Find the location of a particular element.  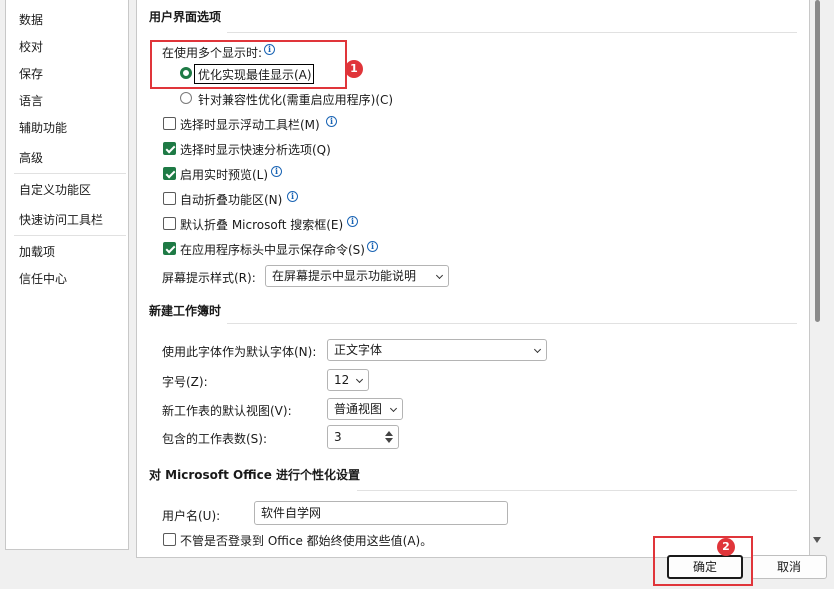

checkbox-quick-analysis-label: 选择时显示快速分析选项(Q) is located at coordinates (255, 149).